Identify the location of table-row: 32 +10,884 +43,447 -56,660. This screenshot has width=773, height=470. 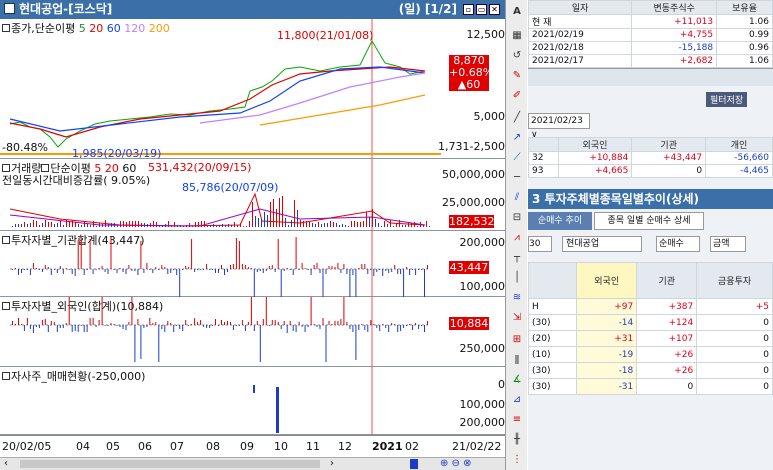
(650, 158).